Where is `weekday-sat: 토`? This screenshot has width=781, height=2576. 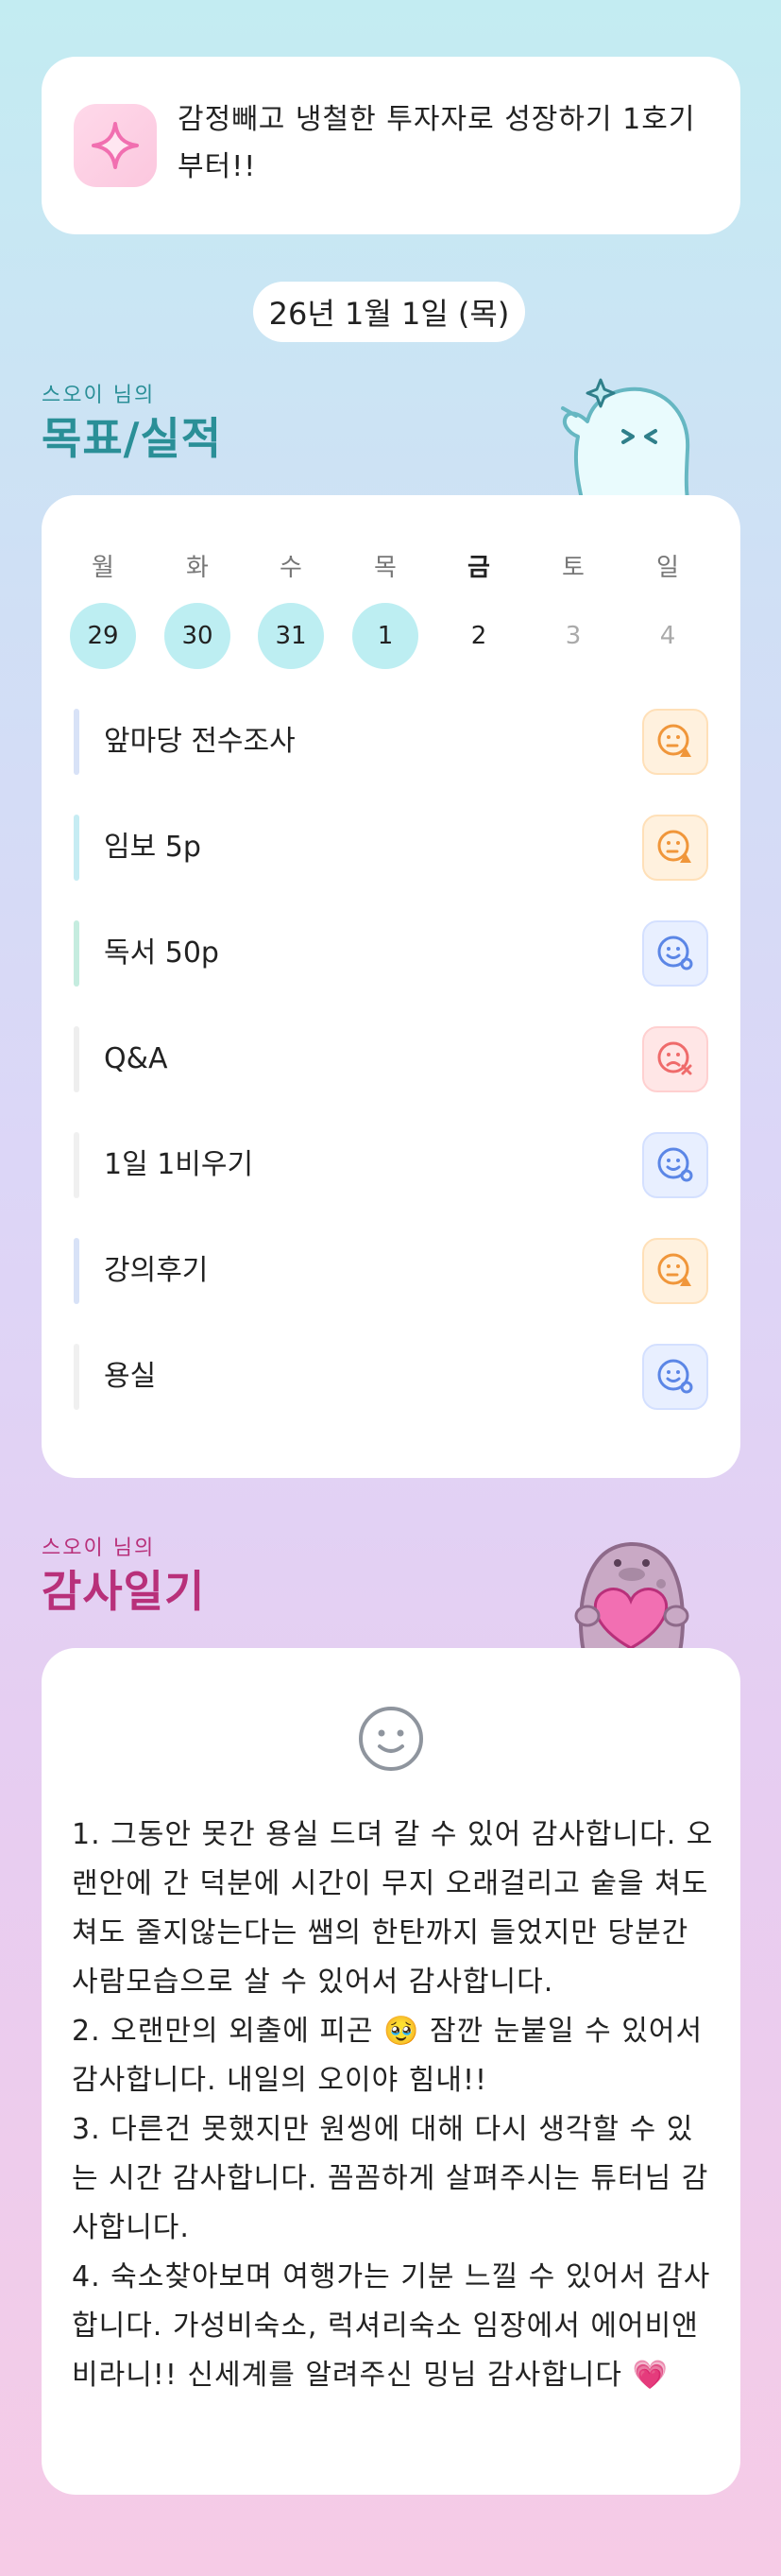 weekday-sat: 토 is located at coordinates (573, 568).